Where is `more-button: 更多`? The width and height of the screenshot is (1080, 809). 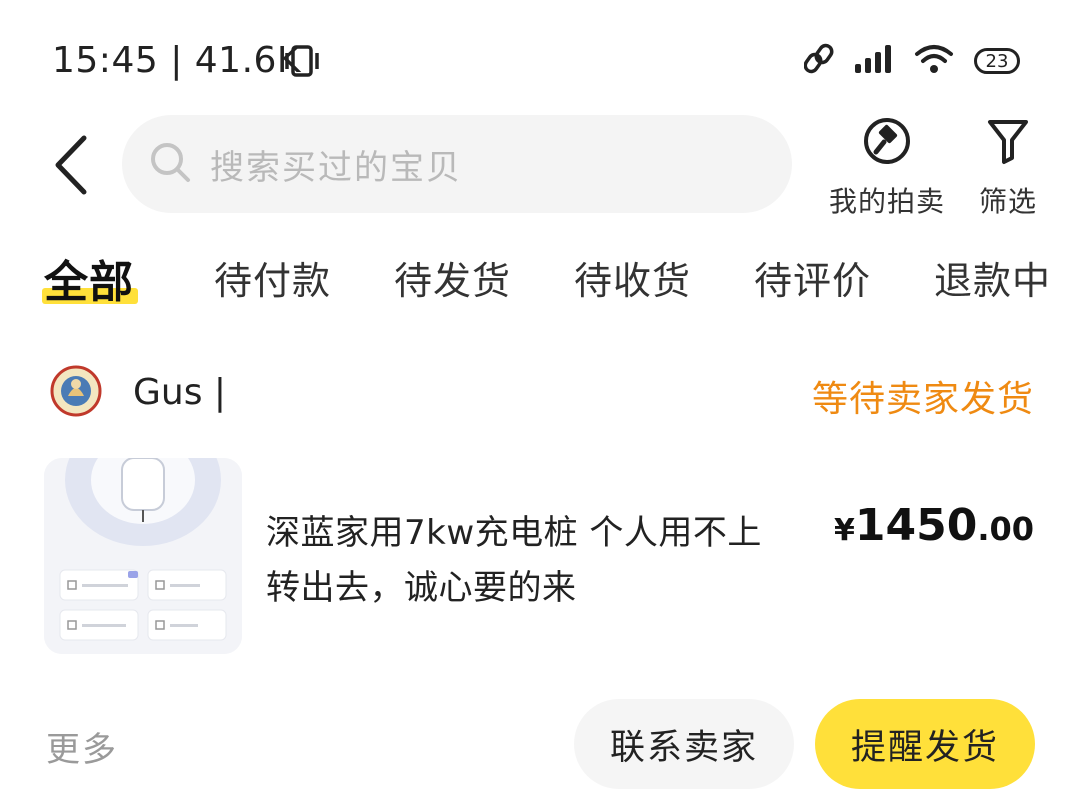 more-button: 更多 is located at coordinates (82, 746).